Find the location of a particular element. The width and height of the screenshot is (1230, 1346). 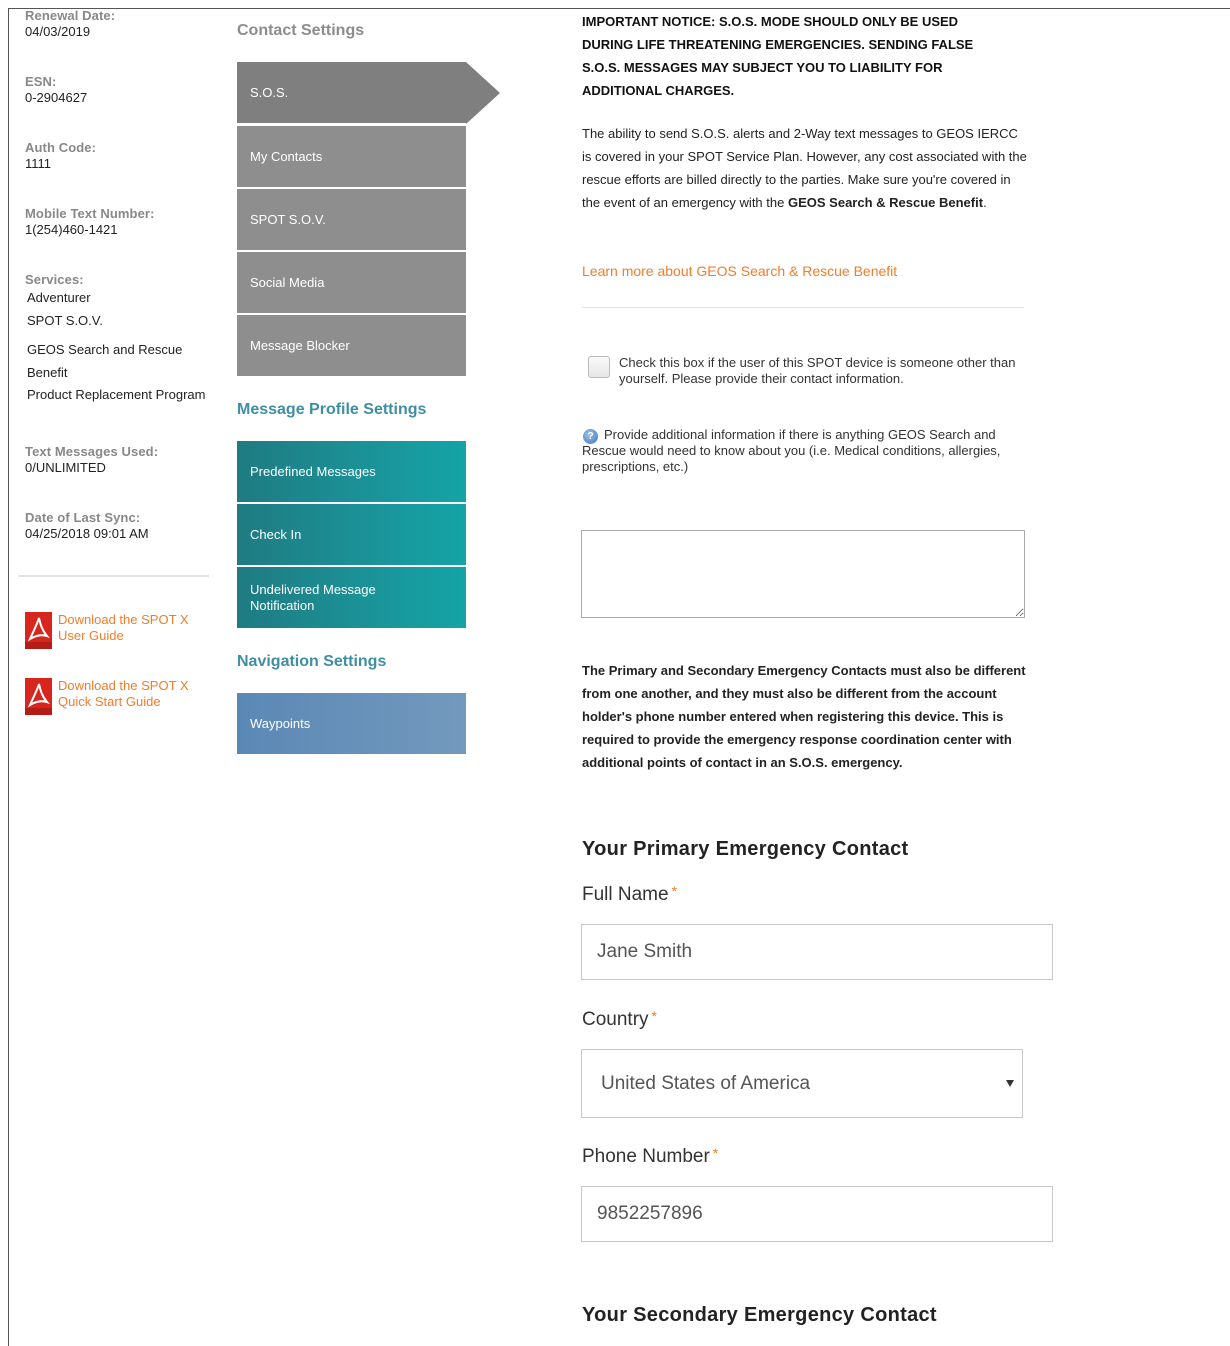

full-name-input: Jane Smith is located at coordinates (817, 952).